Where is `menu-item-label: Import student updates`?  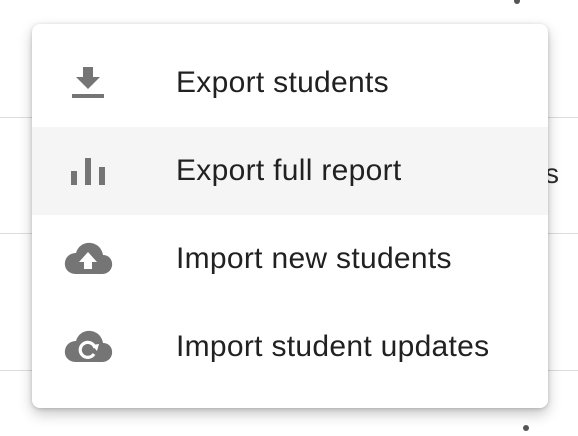
menu-item-label: Import student updates is located at coordinates (333, 346).